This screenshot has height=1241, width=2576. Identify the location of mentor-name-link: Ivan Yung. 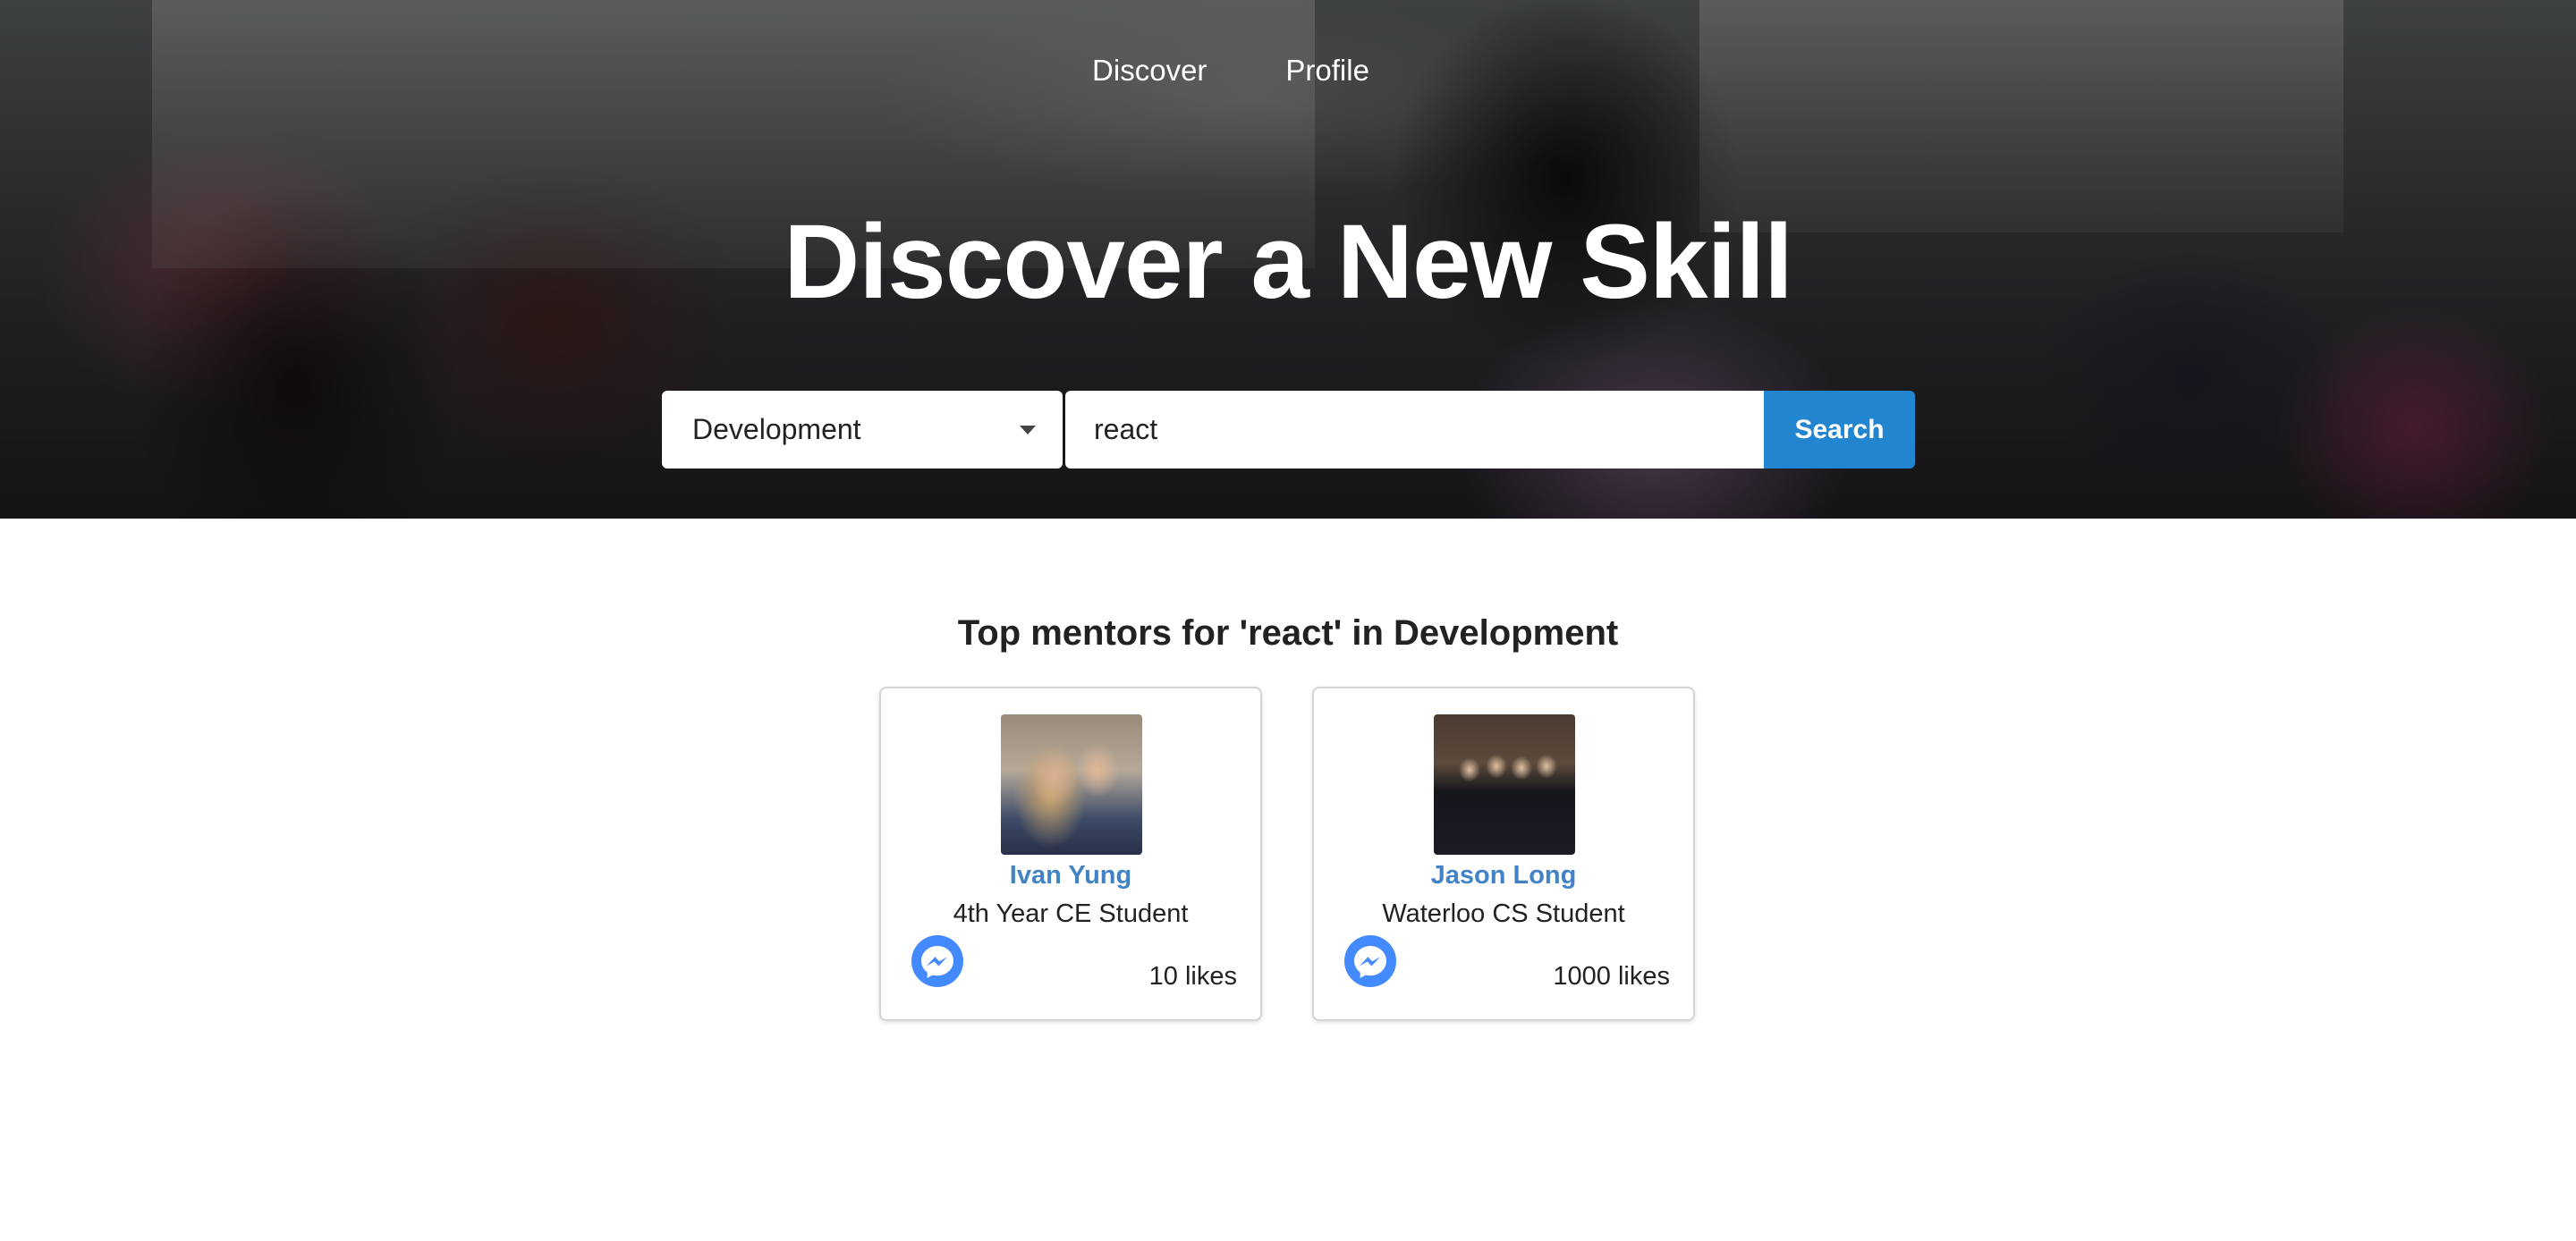
(1070, 876).